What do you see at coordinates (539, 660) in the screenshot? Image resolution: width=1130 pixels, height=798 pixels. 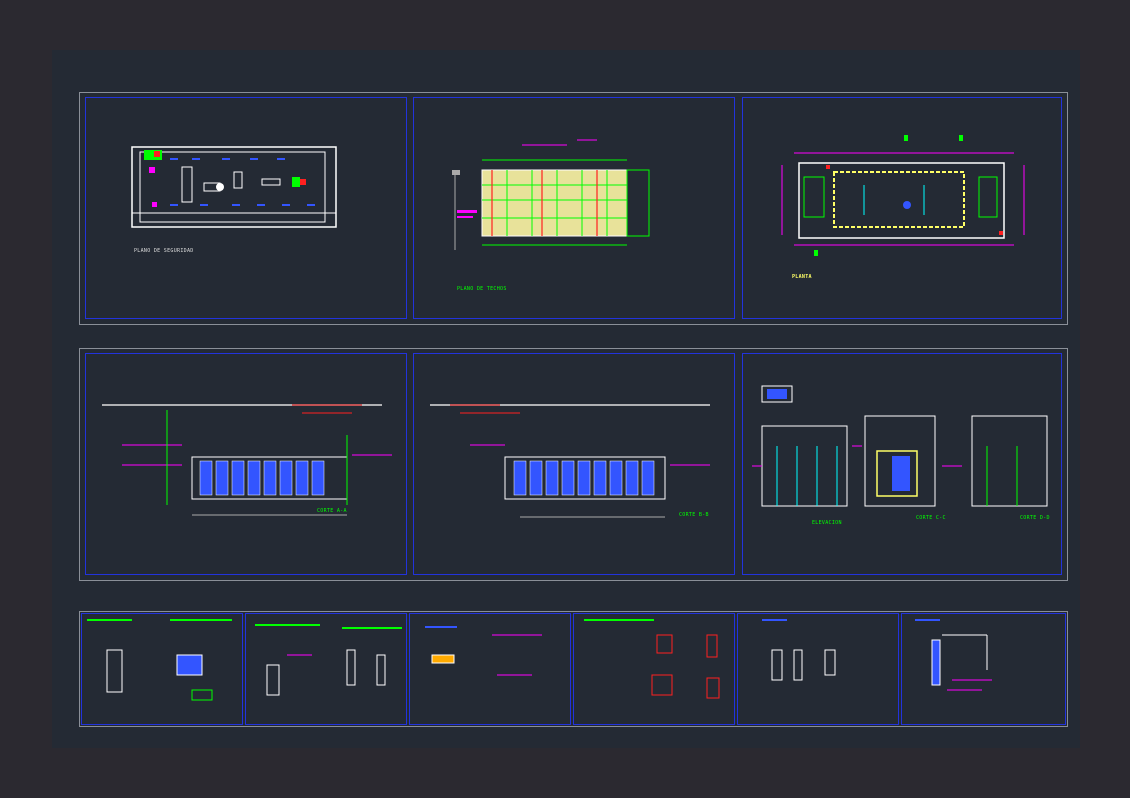 I see `detail-drawings` at bounding box center [539, 660].